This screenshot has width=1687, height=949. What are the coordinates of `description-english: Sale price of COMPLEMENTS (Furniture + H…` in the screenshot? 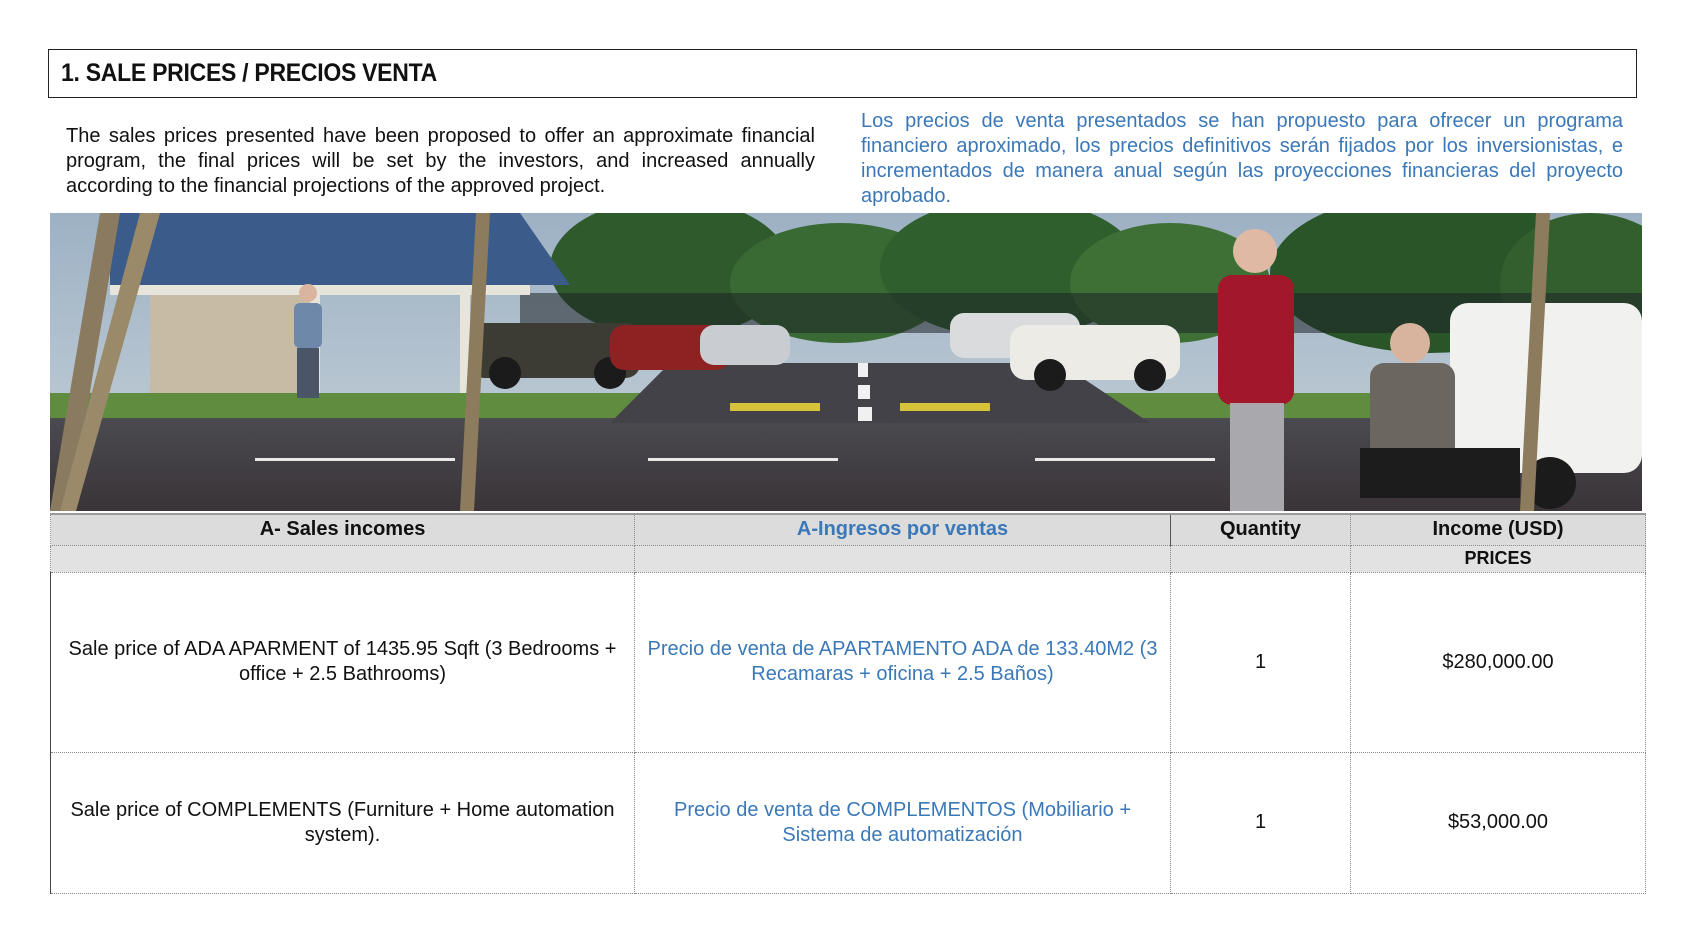 It's located at (342, 822).